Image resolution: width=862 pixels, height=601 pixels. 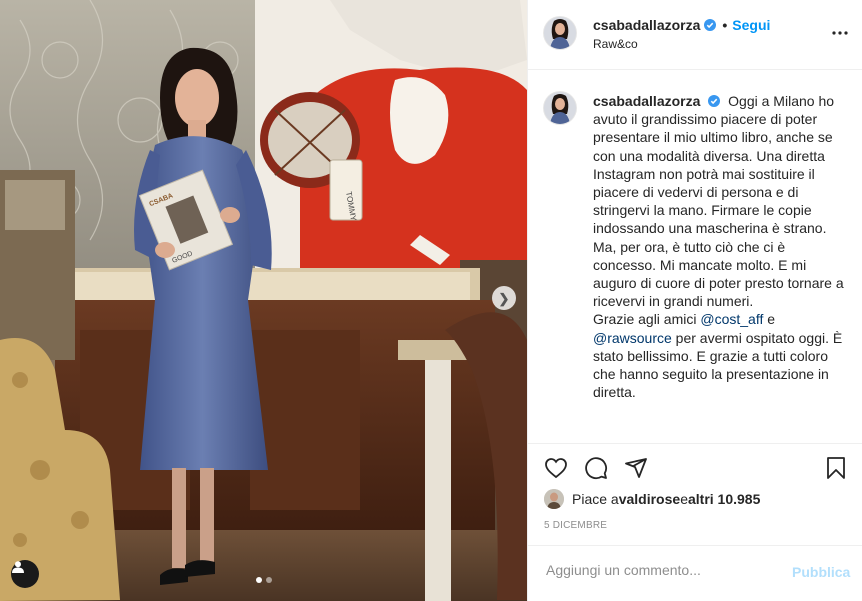 What do you see at coordinates (575, 525) in the screenshot?
I see `post-date: 5 DICEMBRE` at bounding box center [575, 525].